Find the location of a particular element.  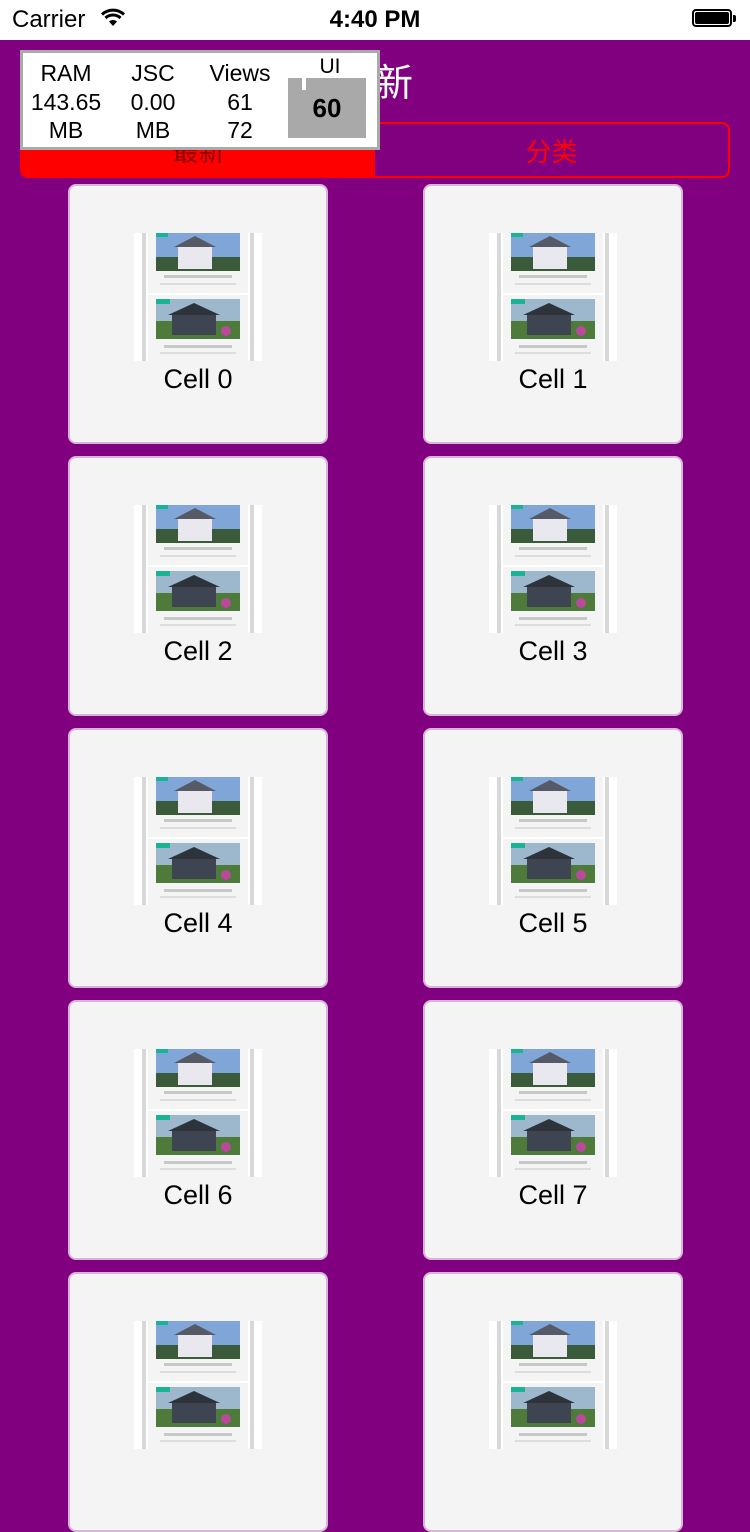

cell-label: Cell 2 is located at coordinates (198, 651).